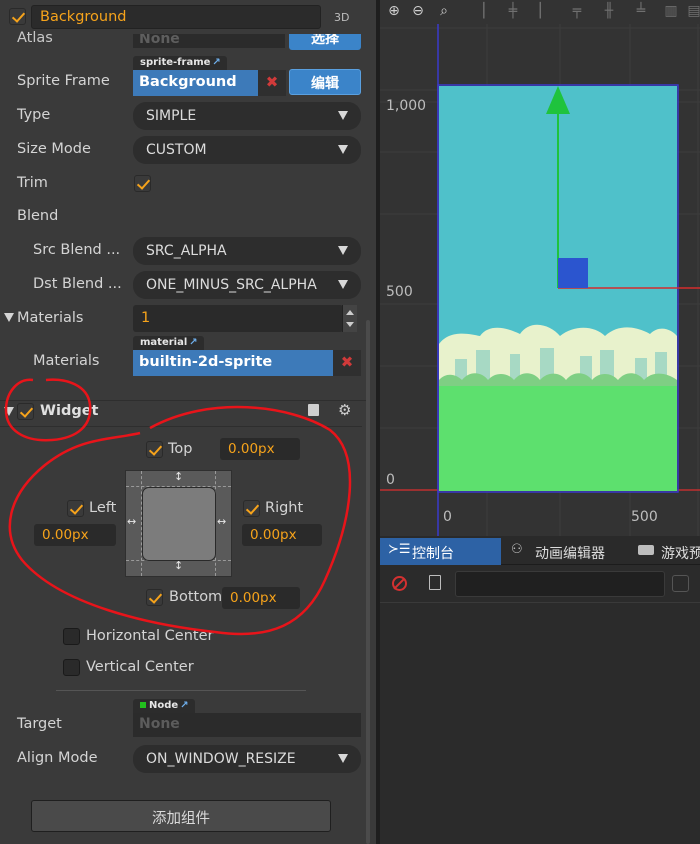 This screenshot has width=700, height=844. What do you see at coordinates (433, 554) in the screenshot?
I see `tab-console-label: 控制台` at bounding box center [433, 554].